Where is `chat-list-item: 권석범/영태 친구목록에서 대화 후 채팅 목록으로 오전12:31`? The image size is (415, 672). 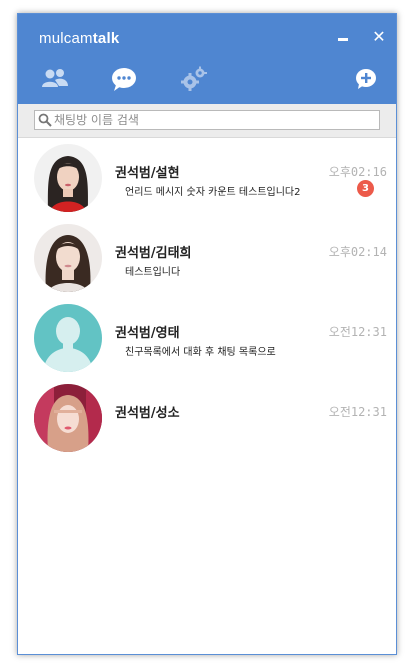
chat-list-item: 권석범/영태 친구목록에서 대화 후 채팅 목록으로 오전12:31 is located at coordinates (207, 338).